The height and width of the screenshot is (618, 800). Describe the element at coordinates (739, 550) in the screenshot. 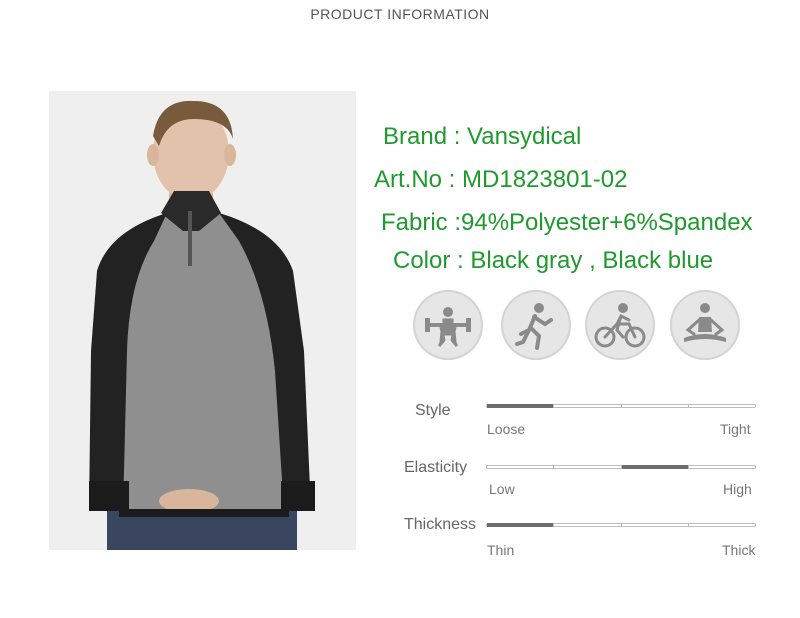

I see `thickness-high-label: Thick` at that location.